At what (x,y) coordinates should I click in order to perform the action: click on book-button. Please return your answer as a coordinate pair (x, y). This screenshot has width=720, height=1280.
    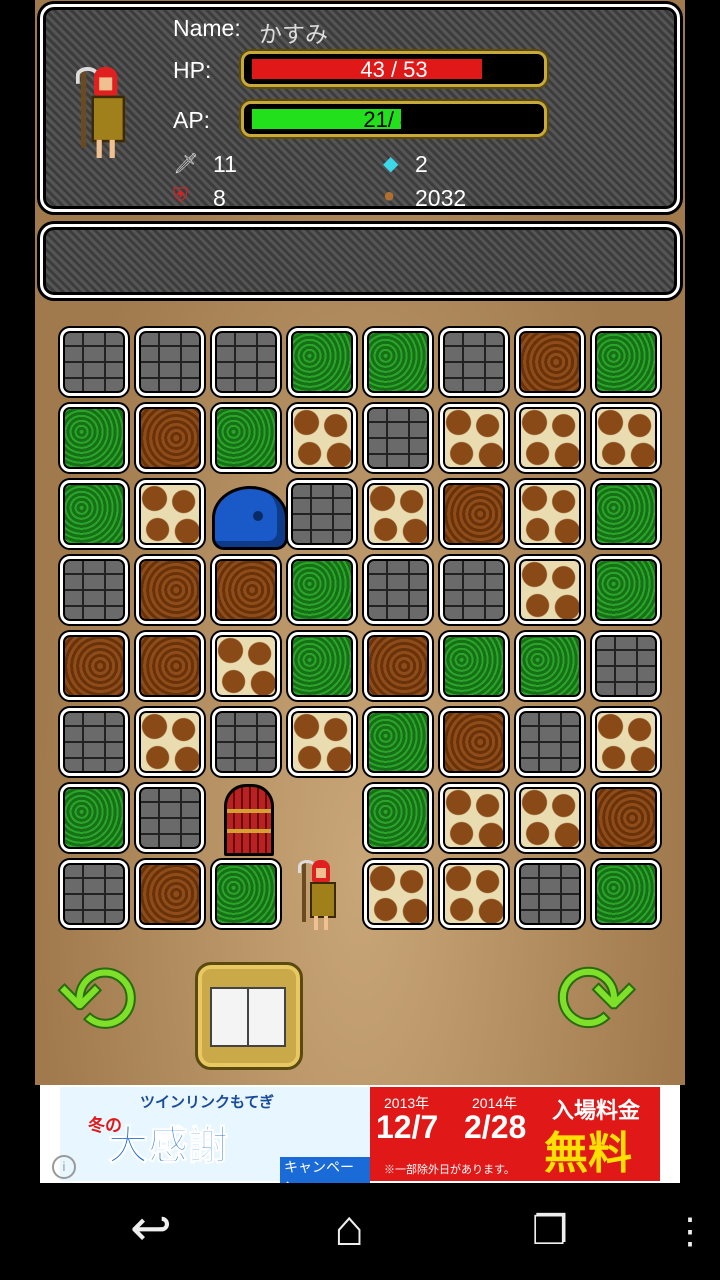
    Looking at the image, I should click on (249, 1016).